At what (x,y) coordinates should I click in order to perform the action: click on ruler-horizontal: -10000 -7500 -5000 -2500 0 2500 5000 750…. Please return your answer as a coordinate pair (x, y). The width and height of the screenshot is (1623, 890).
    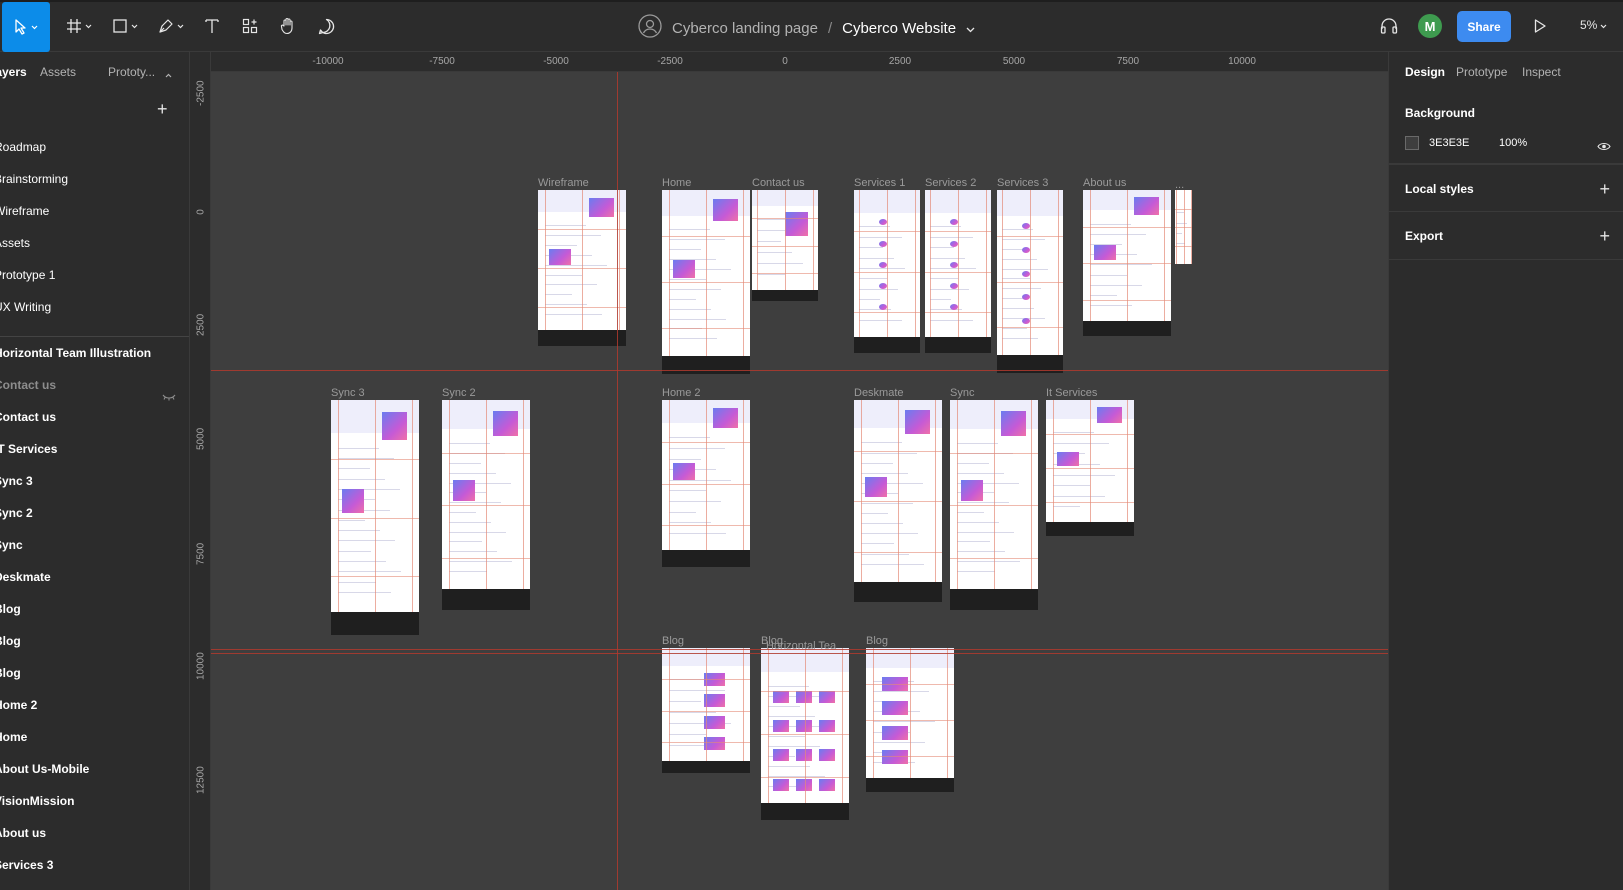
    Looking at the image, I should click on (789, 62).